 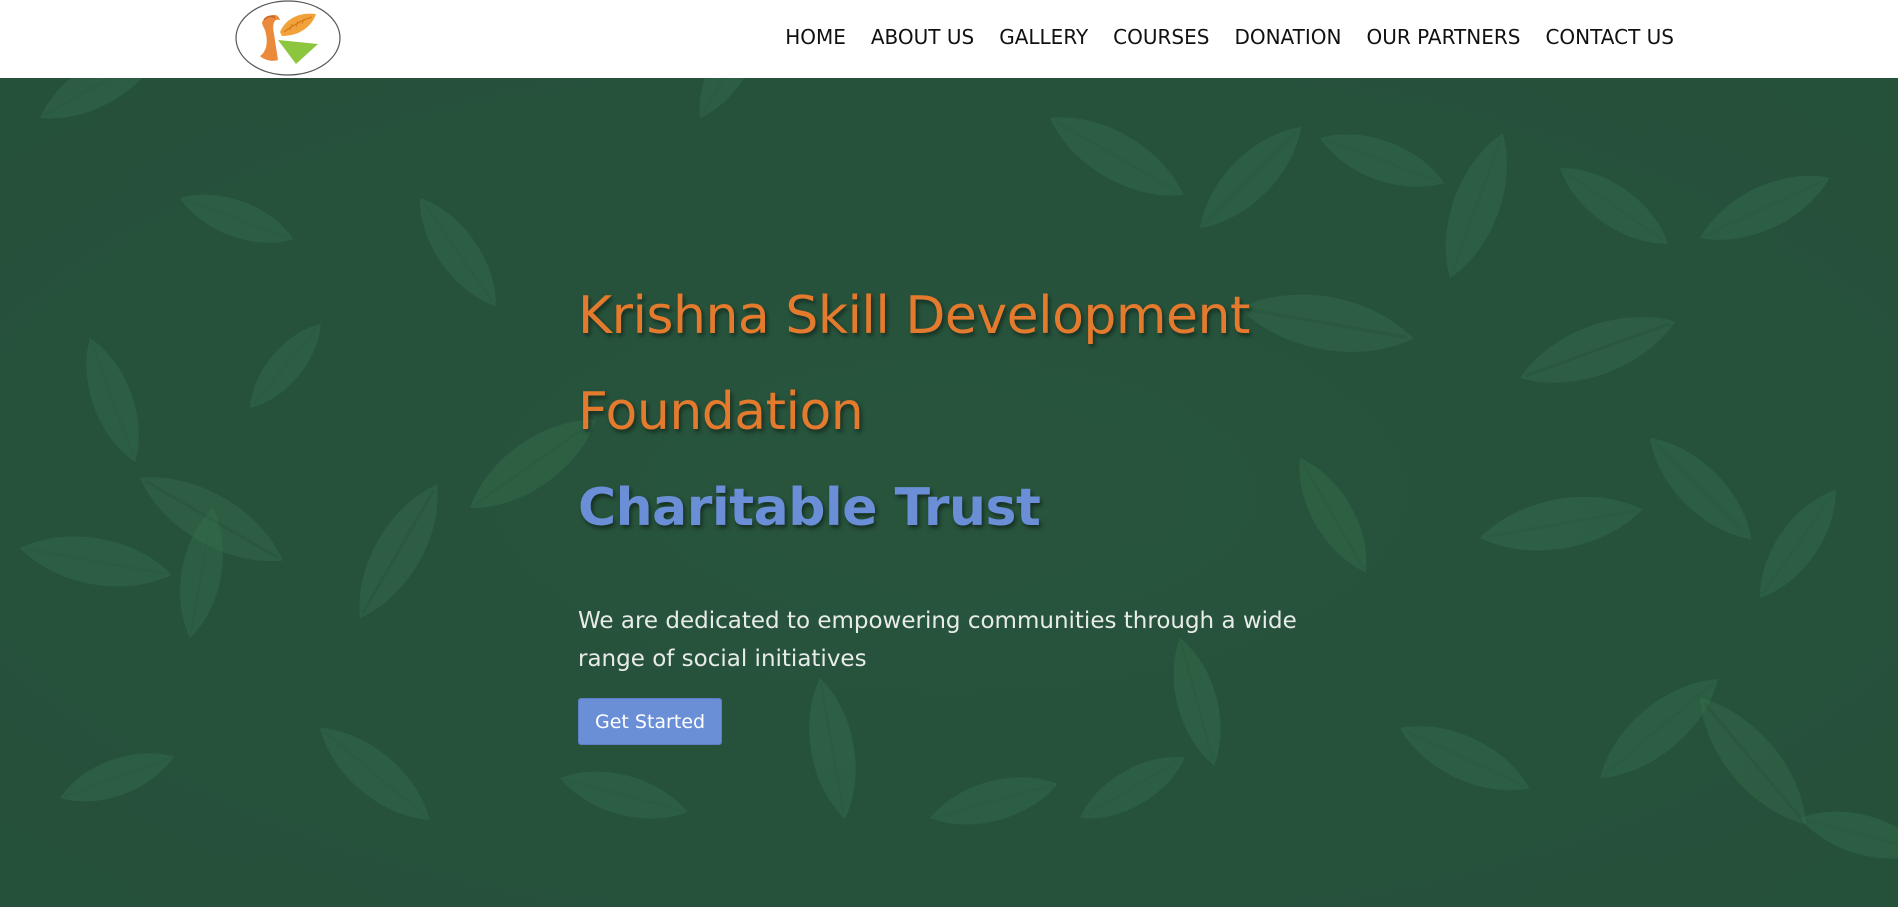 I want to click on nav-item-courses: COURSES, so click(x=1161, y=37).